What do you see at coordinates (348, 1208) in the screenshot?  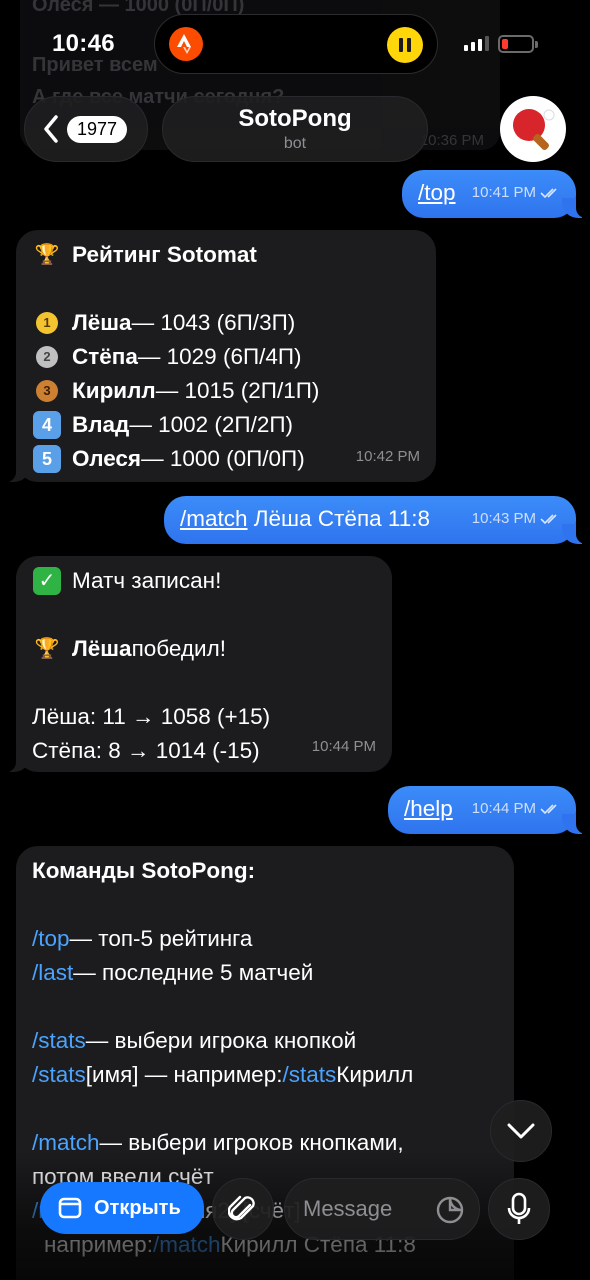 I see `message-placeholder: Message` at bounding box center [348, 1208].